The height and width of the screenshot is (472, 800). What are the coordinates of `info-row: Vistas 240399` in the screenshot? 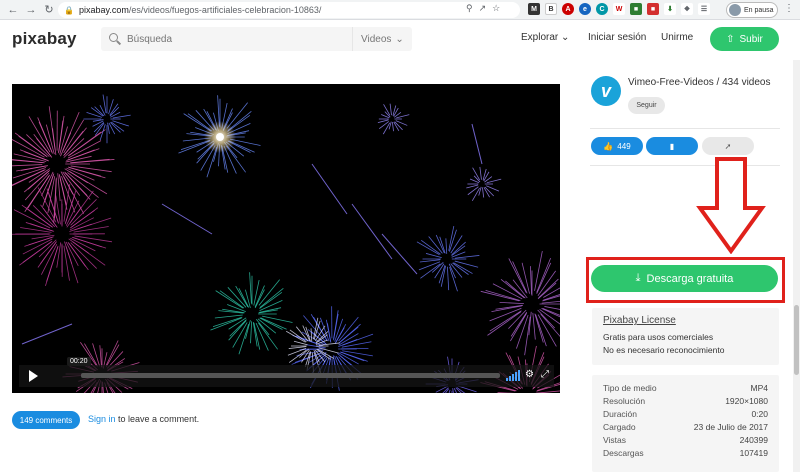 It's located at (685, 440).